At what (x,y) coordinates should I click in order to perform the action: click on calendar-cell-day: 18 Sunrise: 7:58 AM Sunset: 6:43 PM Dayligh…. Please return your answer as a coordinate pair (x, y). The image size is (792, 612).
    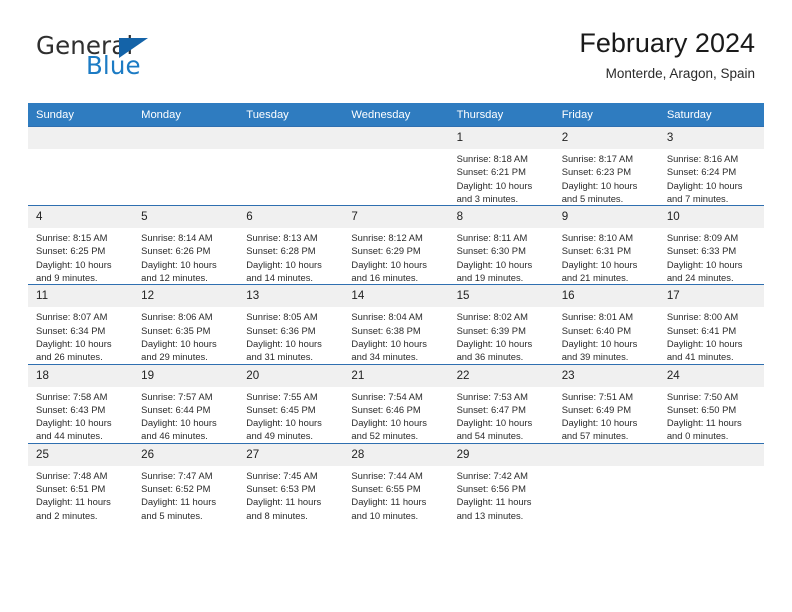
    Looking at the image, I should click on (81, 403).